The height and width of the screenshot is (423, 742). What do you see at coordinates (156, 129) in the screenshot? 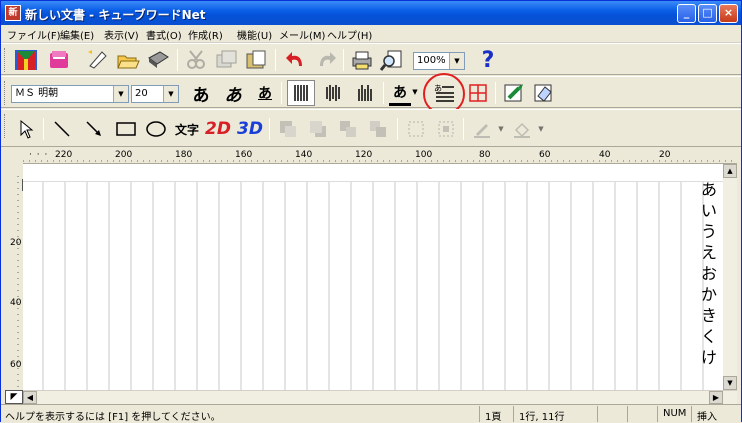
I see `ellipse-tool-icon` at bounding box center [156, 129].